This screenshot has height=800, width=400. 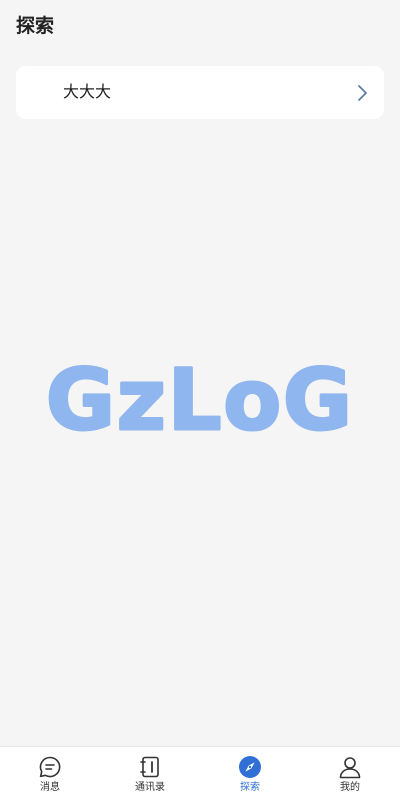 What do you see at coordinates (200, 92) in the screenshot?
I see `entry-item: 大大大` at bounding box center [200, 92].